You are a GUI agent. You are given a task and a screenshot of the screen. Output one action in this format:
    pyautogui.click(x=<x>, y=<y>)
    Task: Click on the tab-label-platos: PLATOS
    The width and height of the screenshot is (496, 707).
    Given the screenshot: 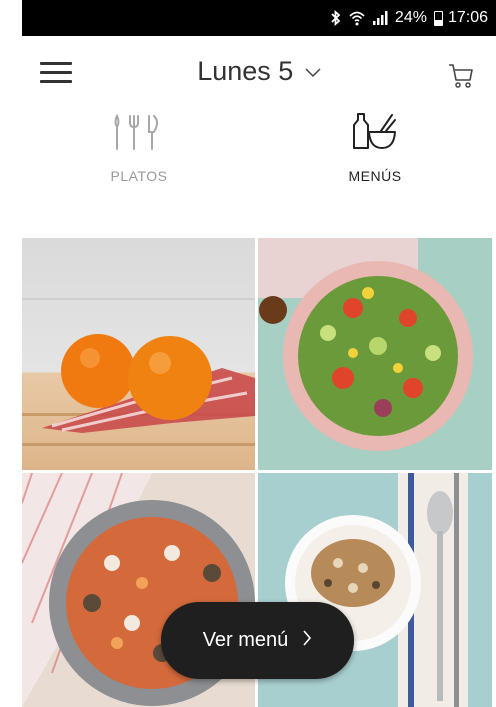 What is the action you would take?
    pyautogui.click(x=139, y=176)
    